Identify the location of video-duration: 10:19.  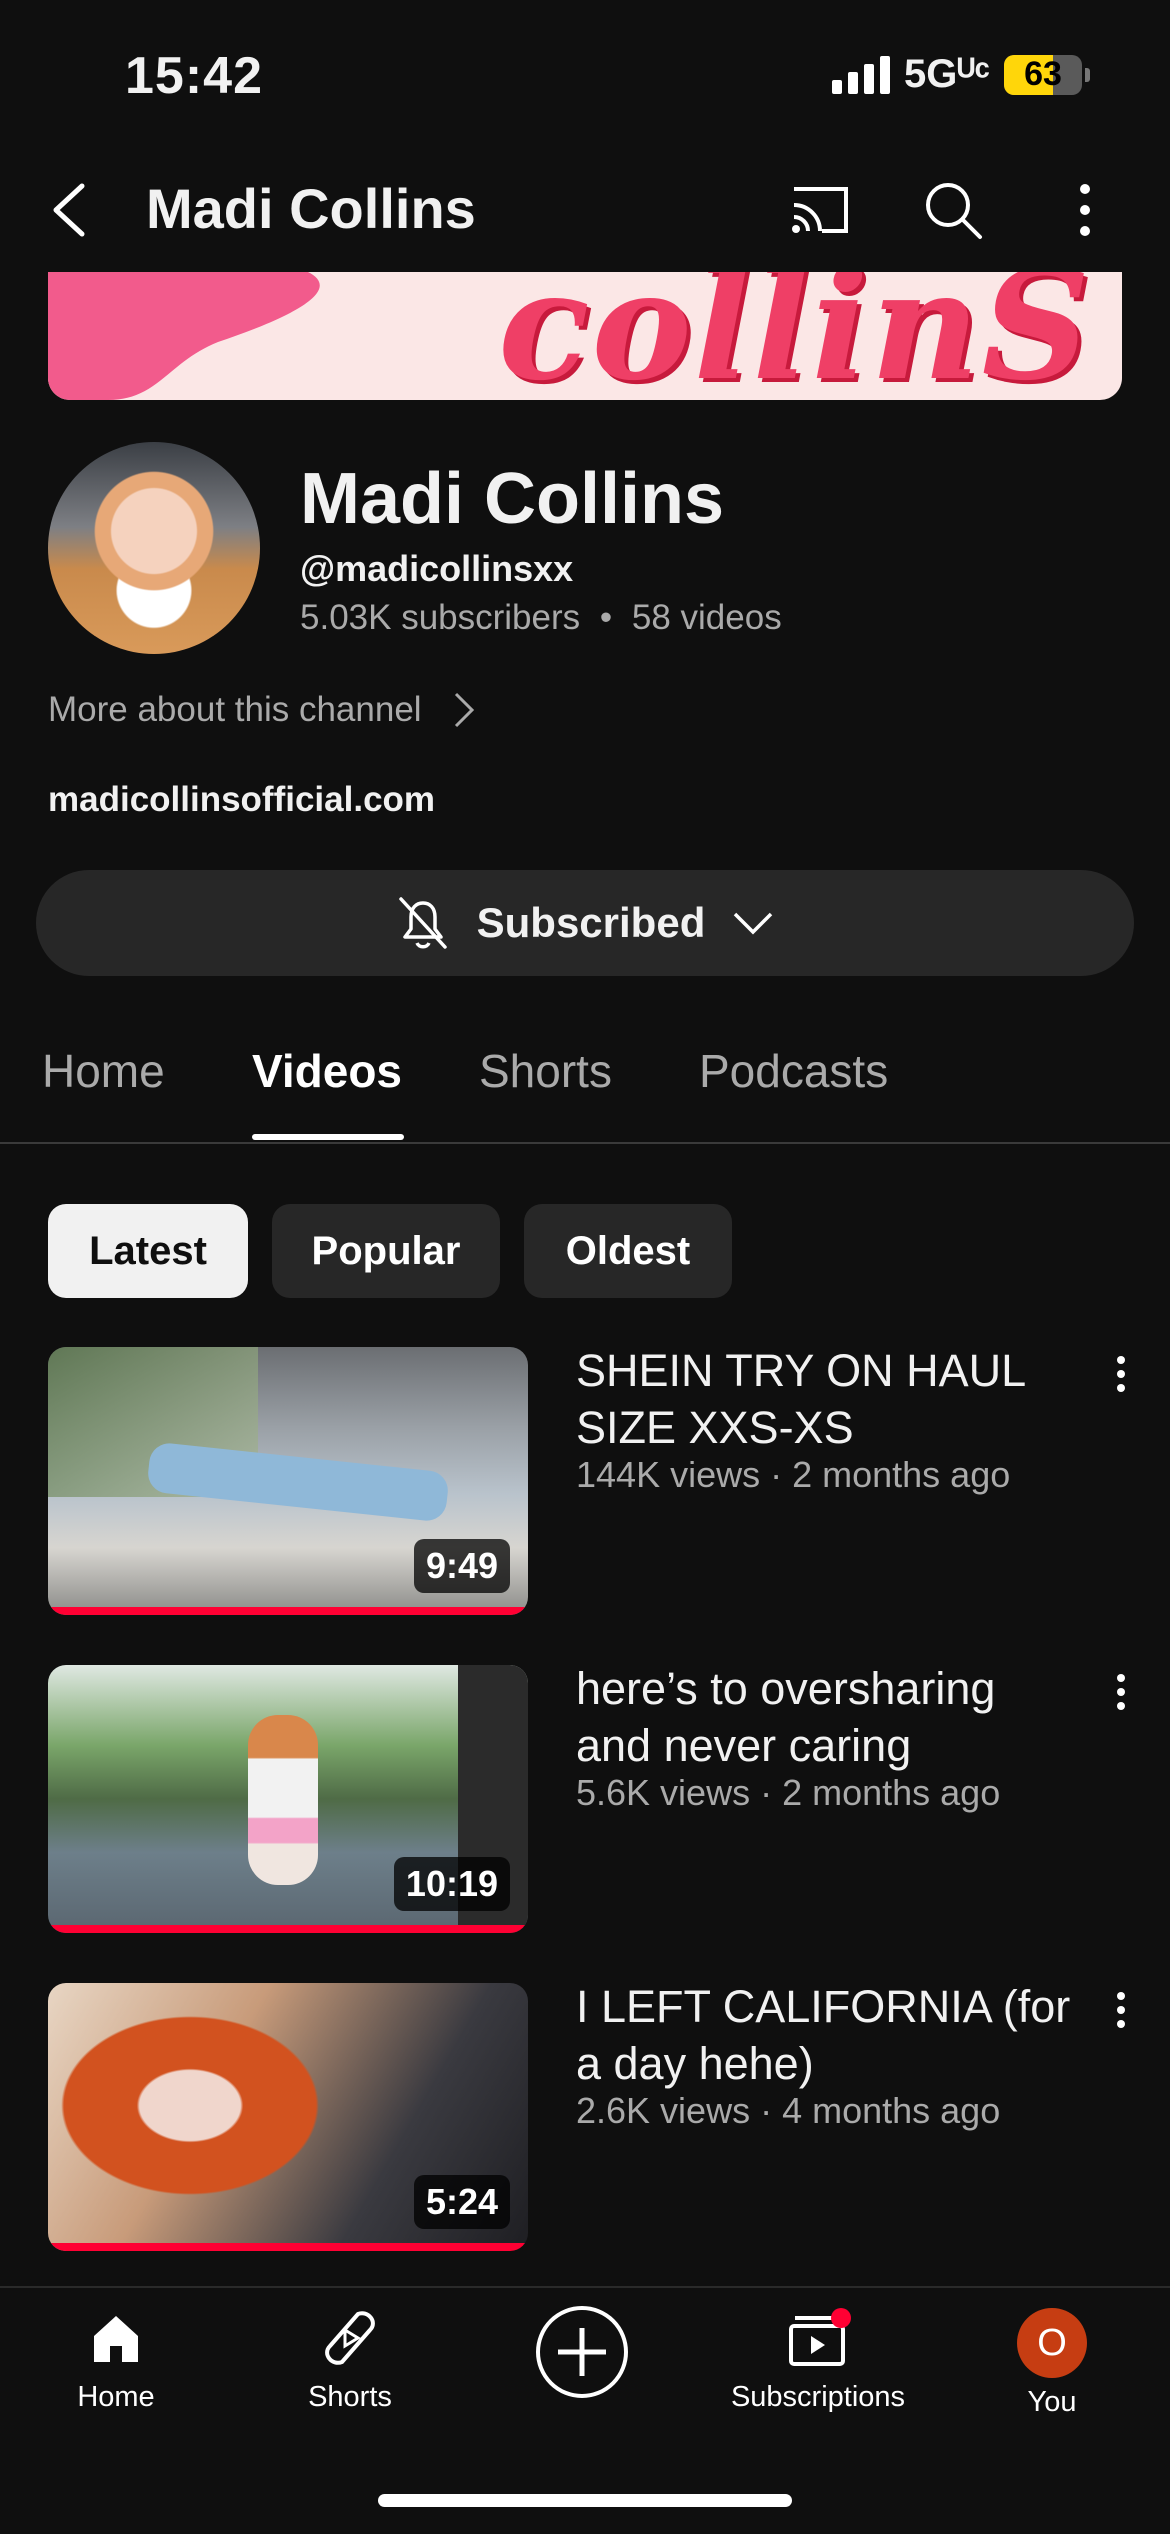
(451, 1884).